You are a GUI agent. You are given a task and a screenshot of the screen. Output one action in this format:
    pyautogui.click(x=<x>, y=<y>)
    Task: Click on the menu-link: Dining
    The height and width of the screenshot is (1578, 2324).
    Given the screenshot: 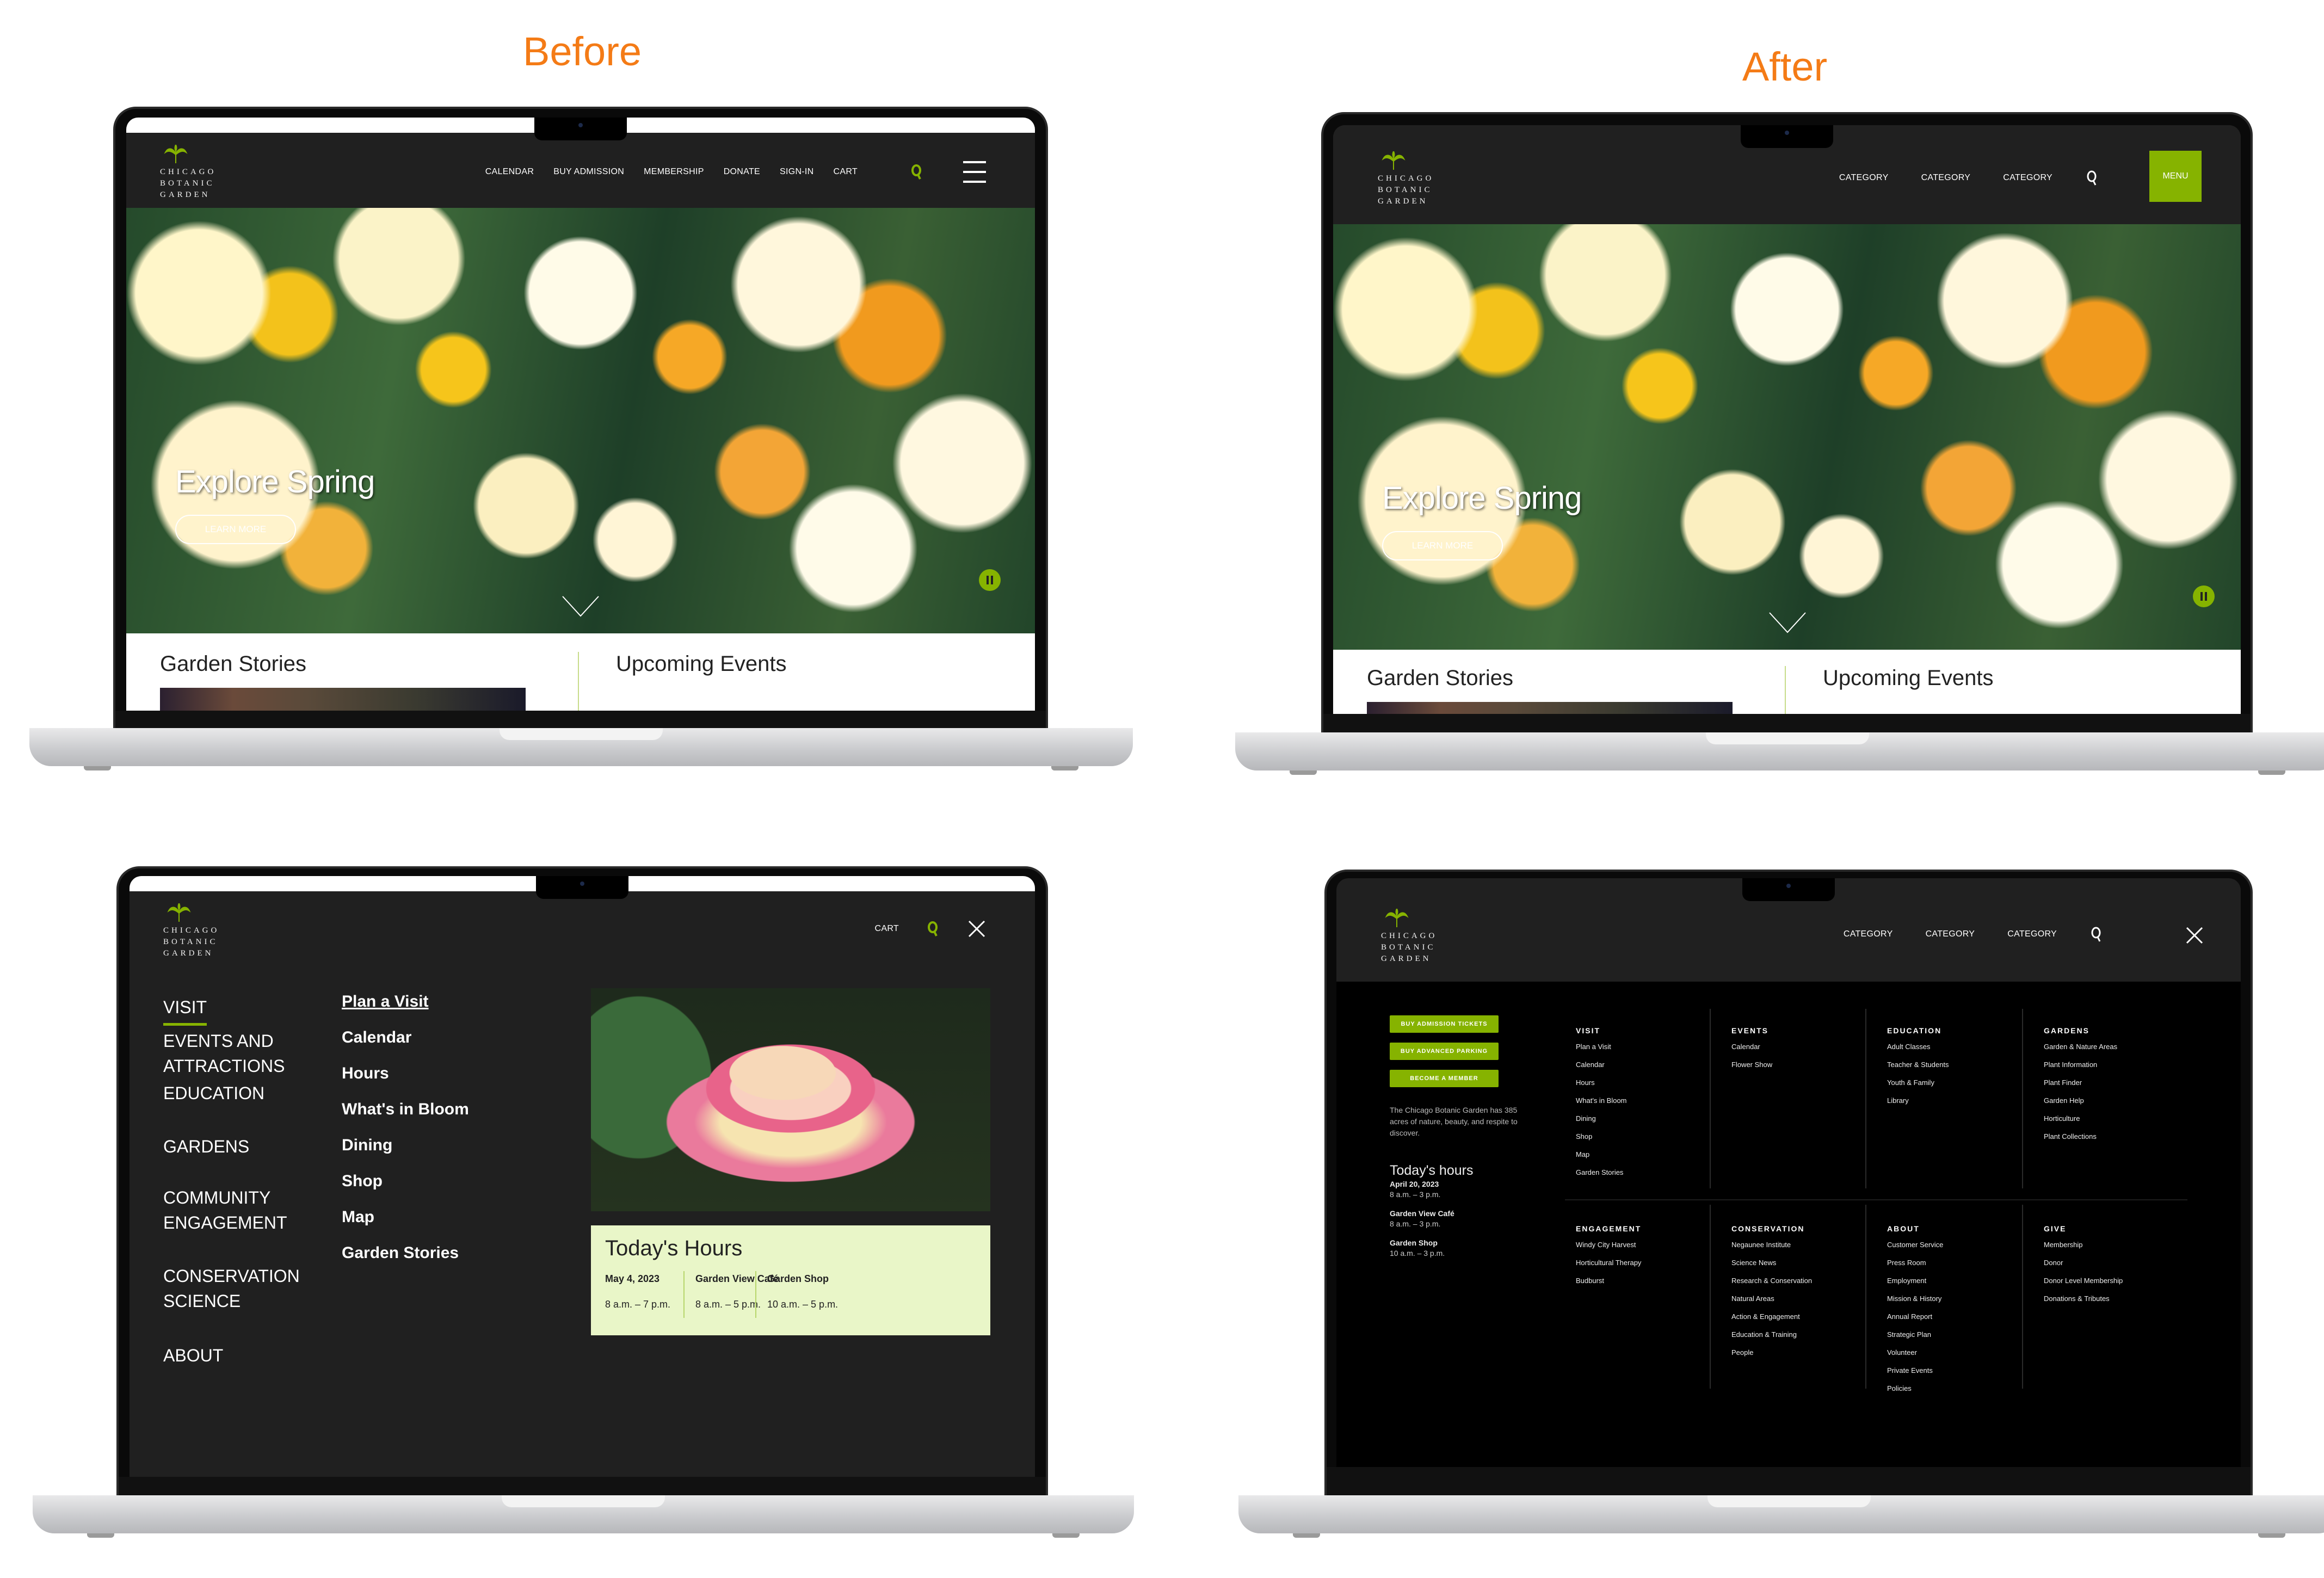 What is the action you would take?
    pyautogui.click(x=1639, y=1118)
    